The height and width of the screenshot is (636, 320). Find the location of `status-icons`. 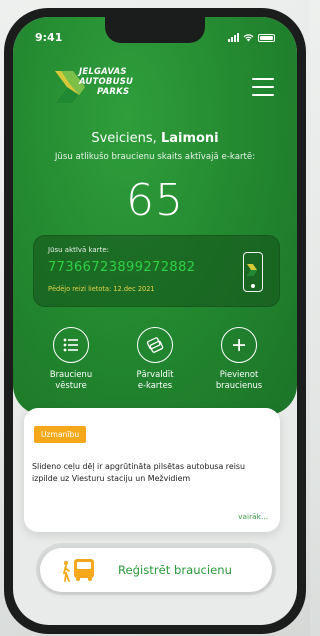

status-icons is located at coordinates (251, 37).